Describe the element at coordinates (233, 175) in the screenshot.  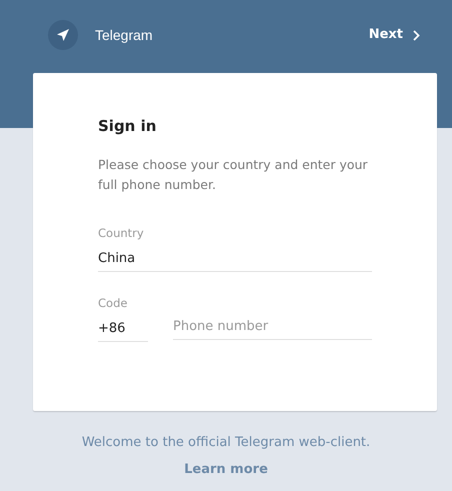
I see `card-description: Please choose your country and enter your full phone number.` at that location.